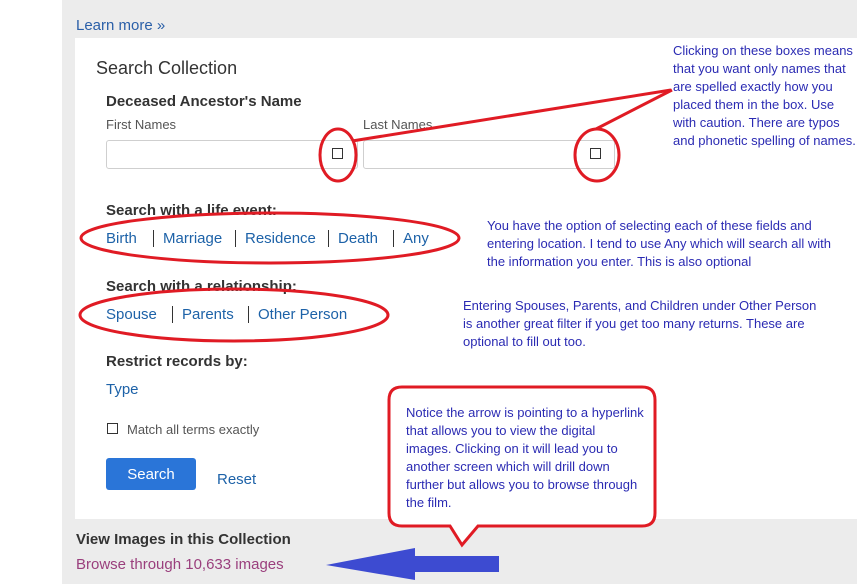  What do you see at coordinates (270, 238) in the screenshot?
I see `life-event-circle` at bounding box center [270, 238].